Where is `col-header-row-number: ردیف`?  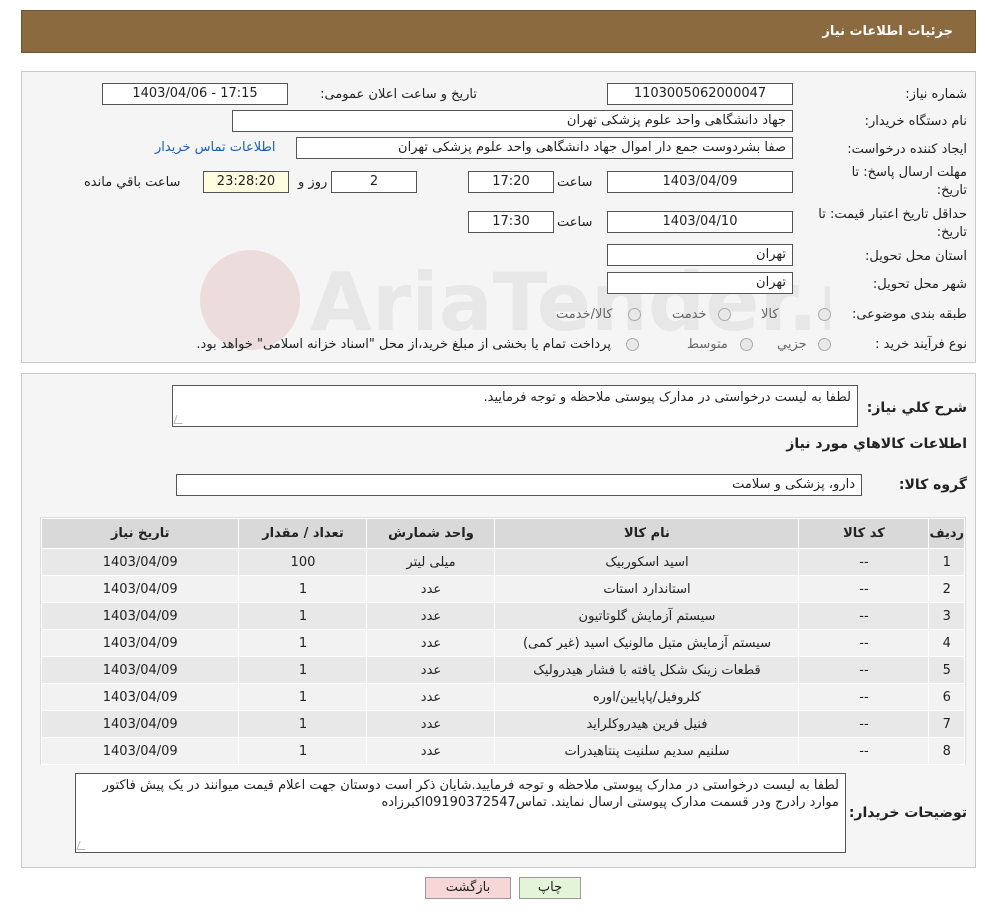
col-header-row-number: ردیف is located at coordinates (946, 533).